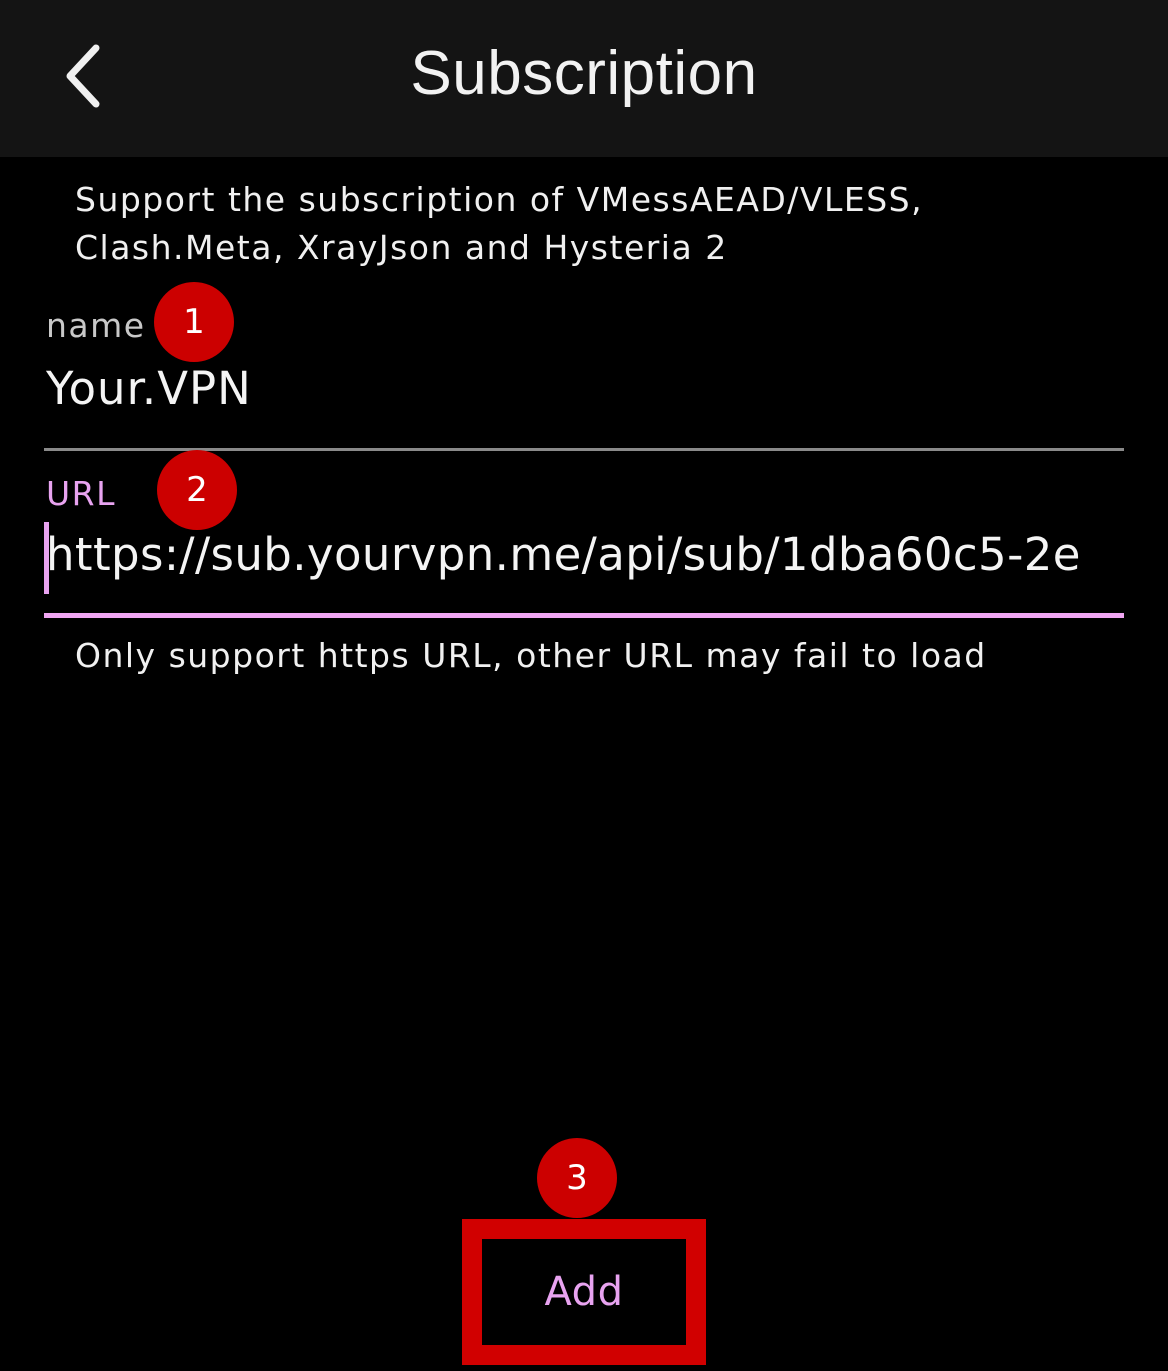 This screenshot has height=1371, width=1168. Describe the element at coordinates (46, 558) in the screenshot. I see `text-caret` at that location.